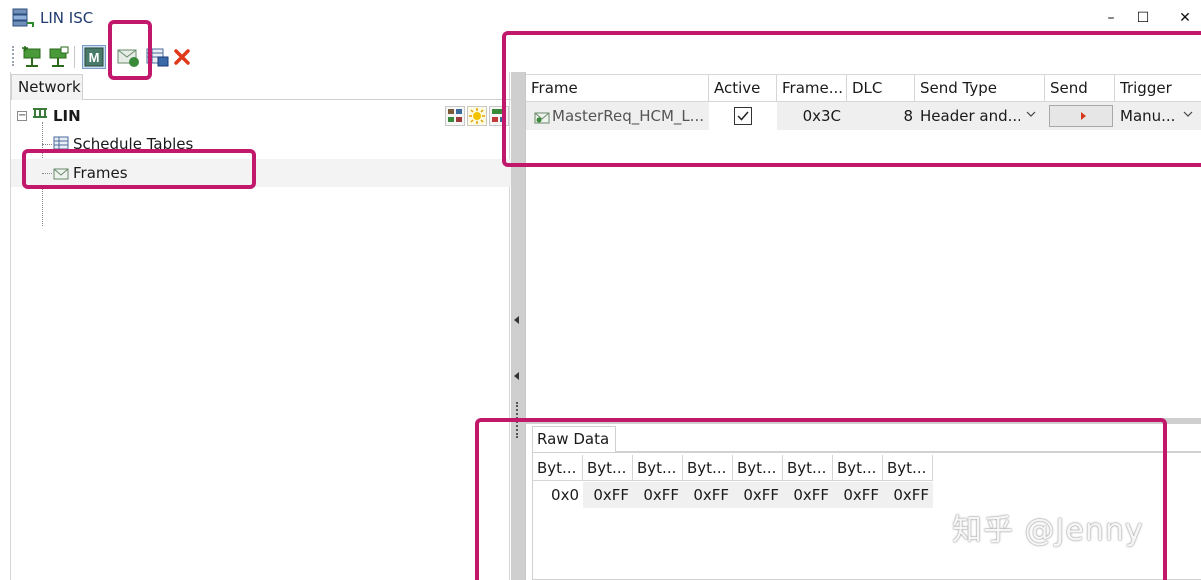 Image resolution: width=1201 pixels, height=580 pixels. I want to click on svg-text: M, so click(94, 57).